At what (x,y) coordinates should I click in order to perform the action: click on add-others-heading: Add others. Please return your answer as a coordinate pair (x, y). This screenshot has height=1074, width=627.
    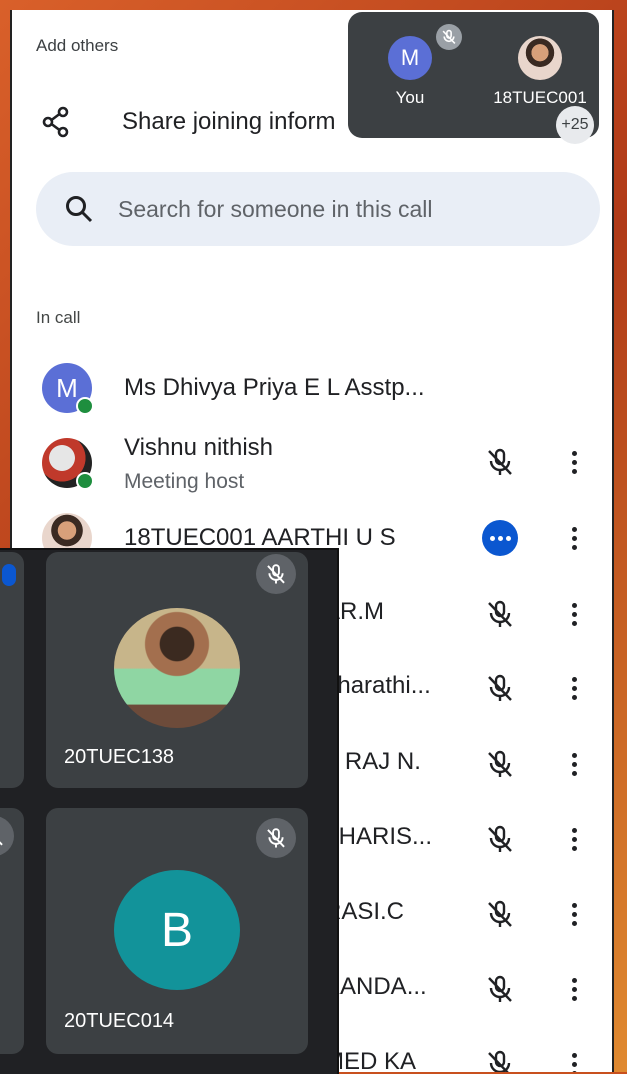
    Looking at the image, I should click on (77, 45).